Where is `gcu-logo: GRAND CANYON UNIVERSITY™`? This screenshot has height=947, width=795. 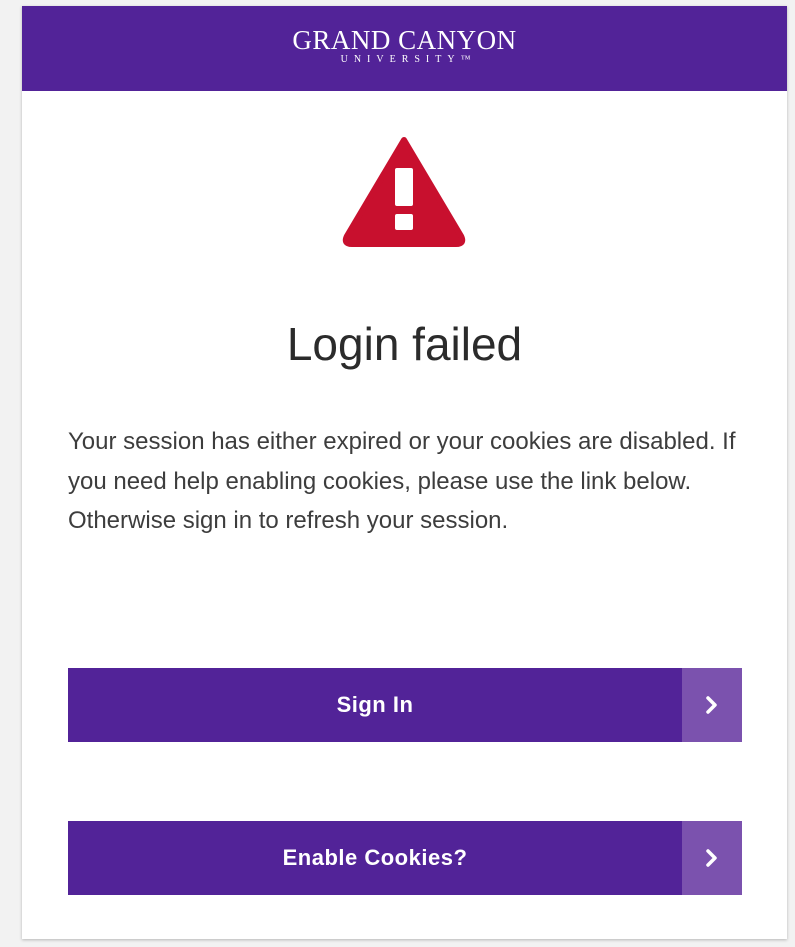
gcu-logo: GRAND CANYON UNIVERSITY™ is located at coordinates (404, 46).